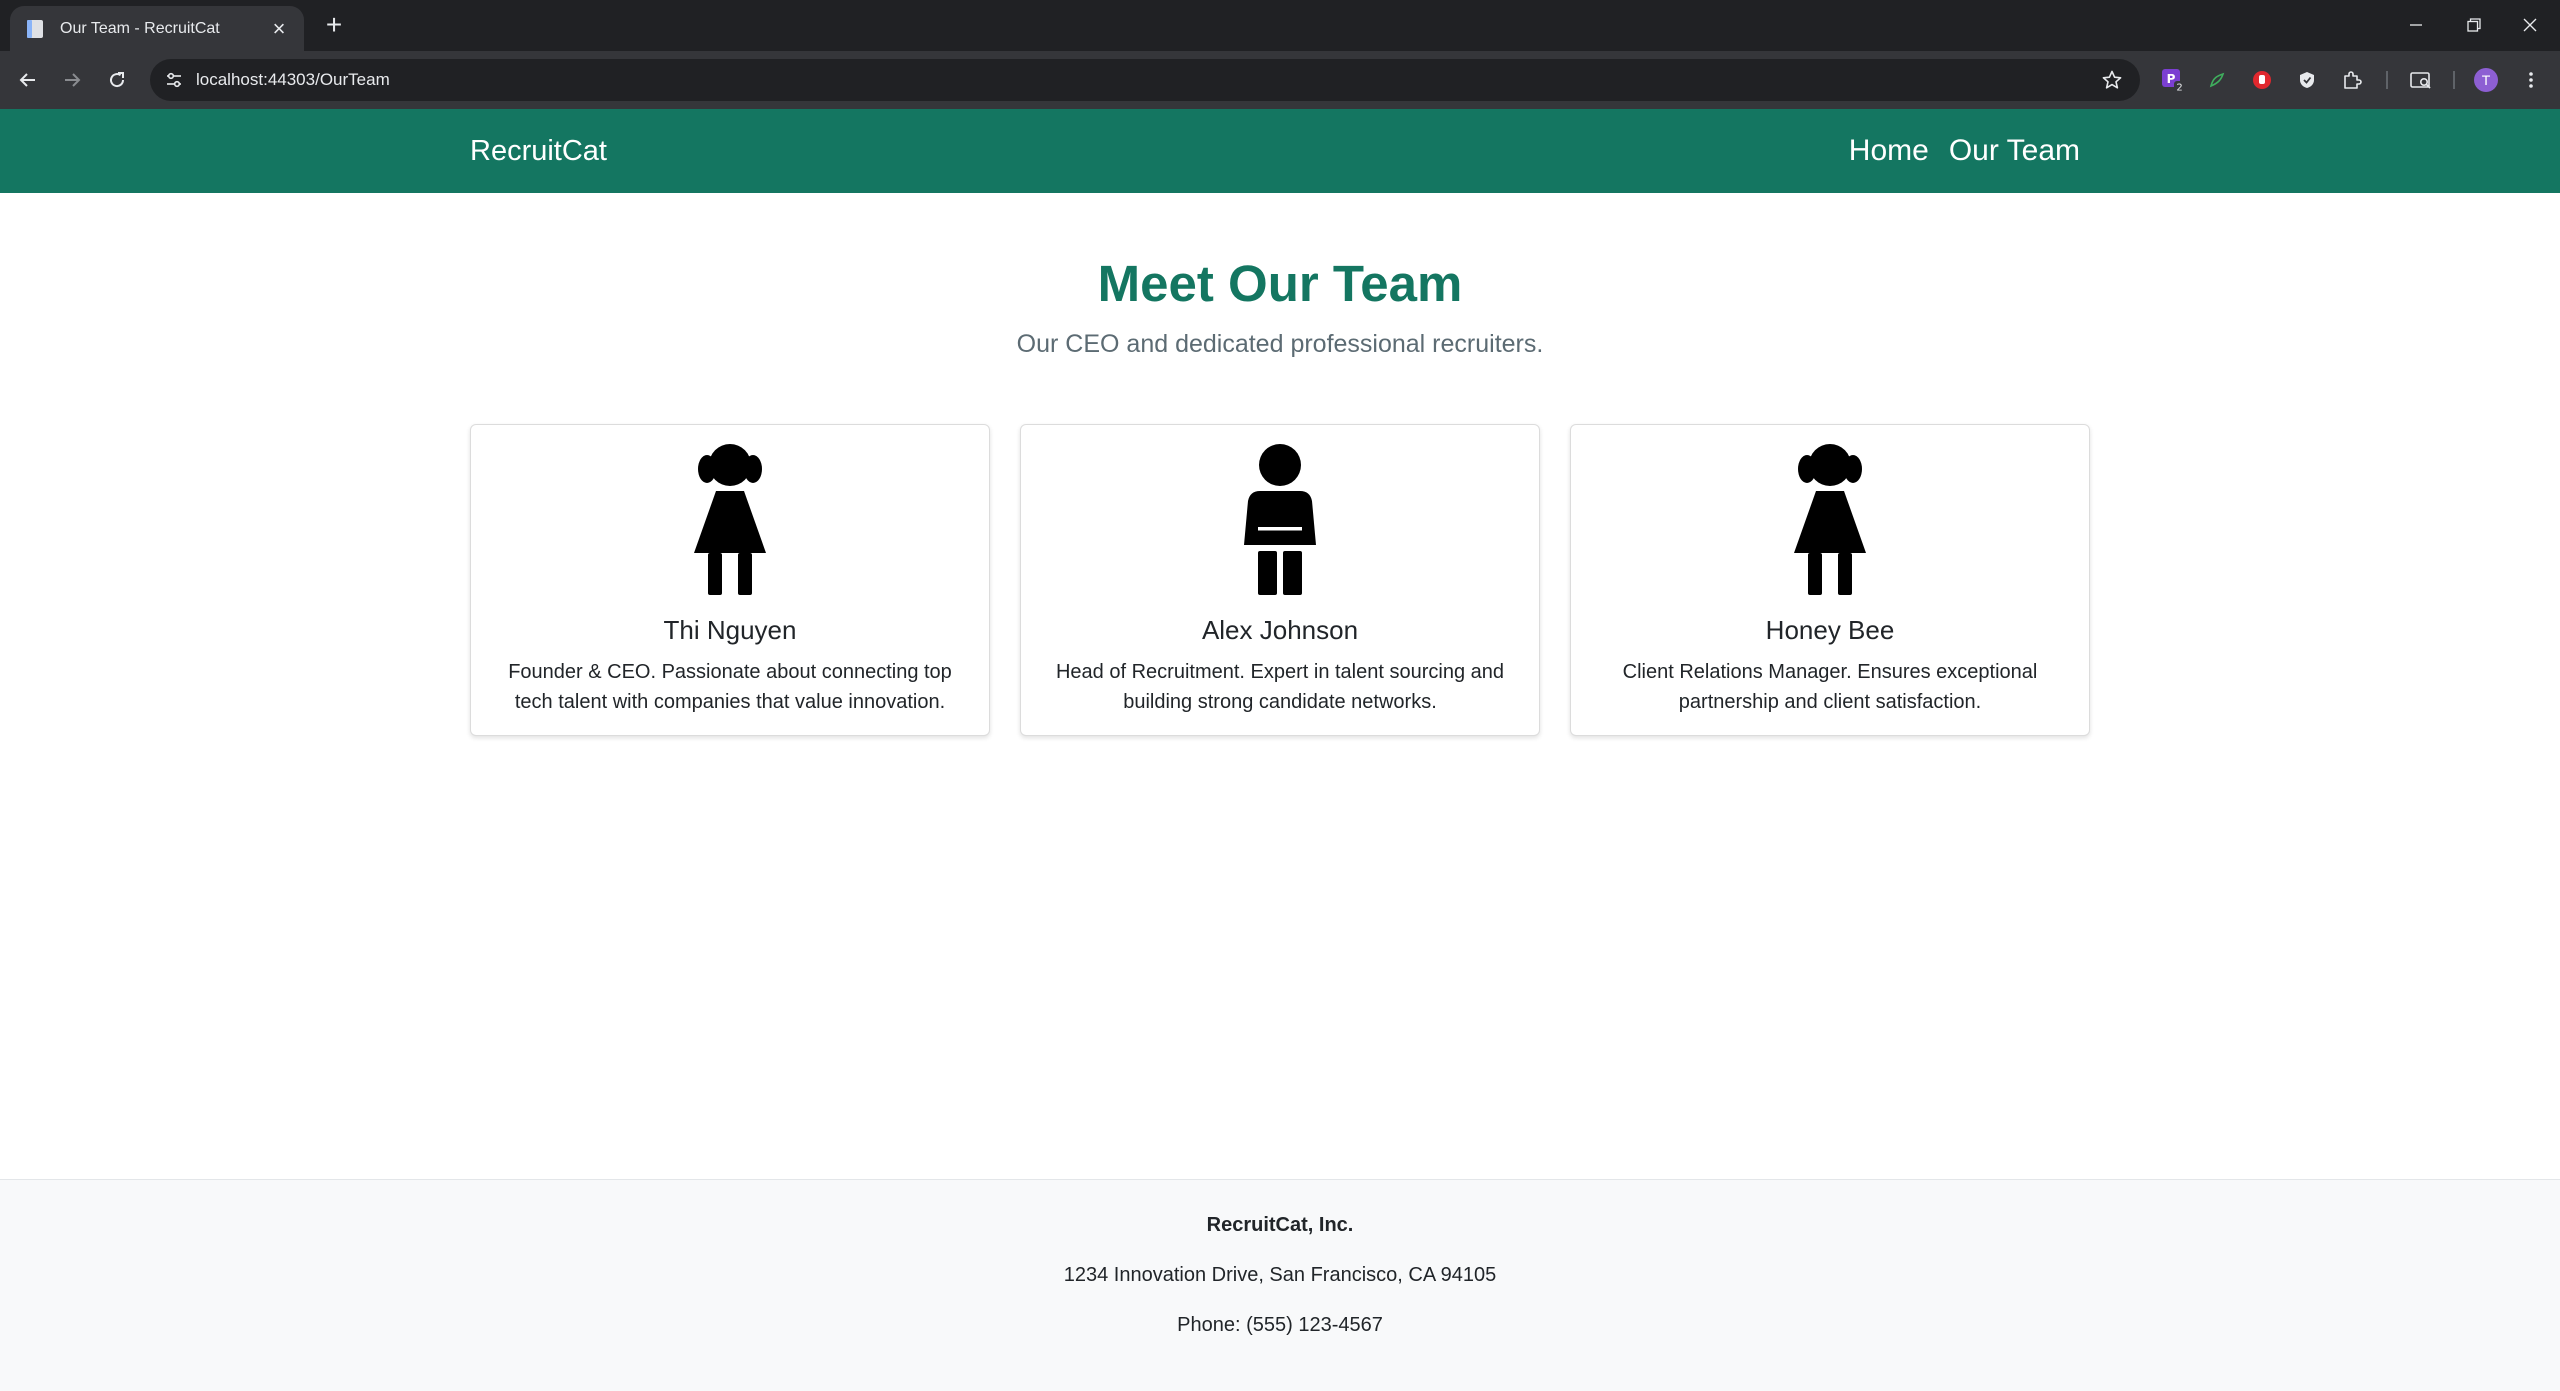 The height and width of the screenshot is (1391, 2560). I want to click on red-hand-icon, so click(2262, 80).